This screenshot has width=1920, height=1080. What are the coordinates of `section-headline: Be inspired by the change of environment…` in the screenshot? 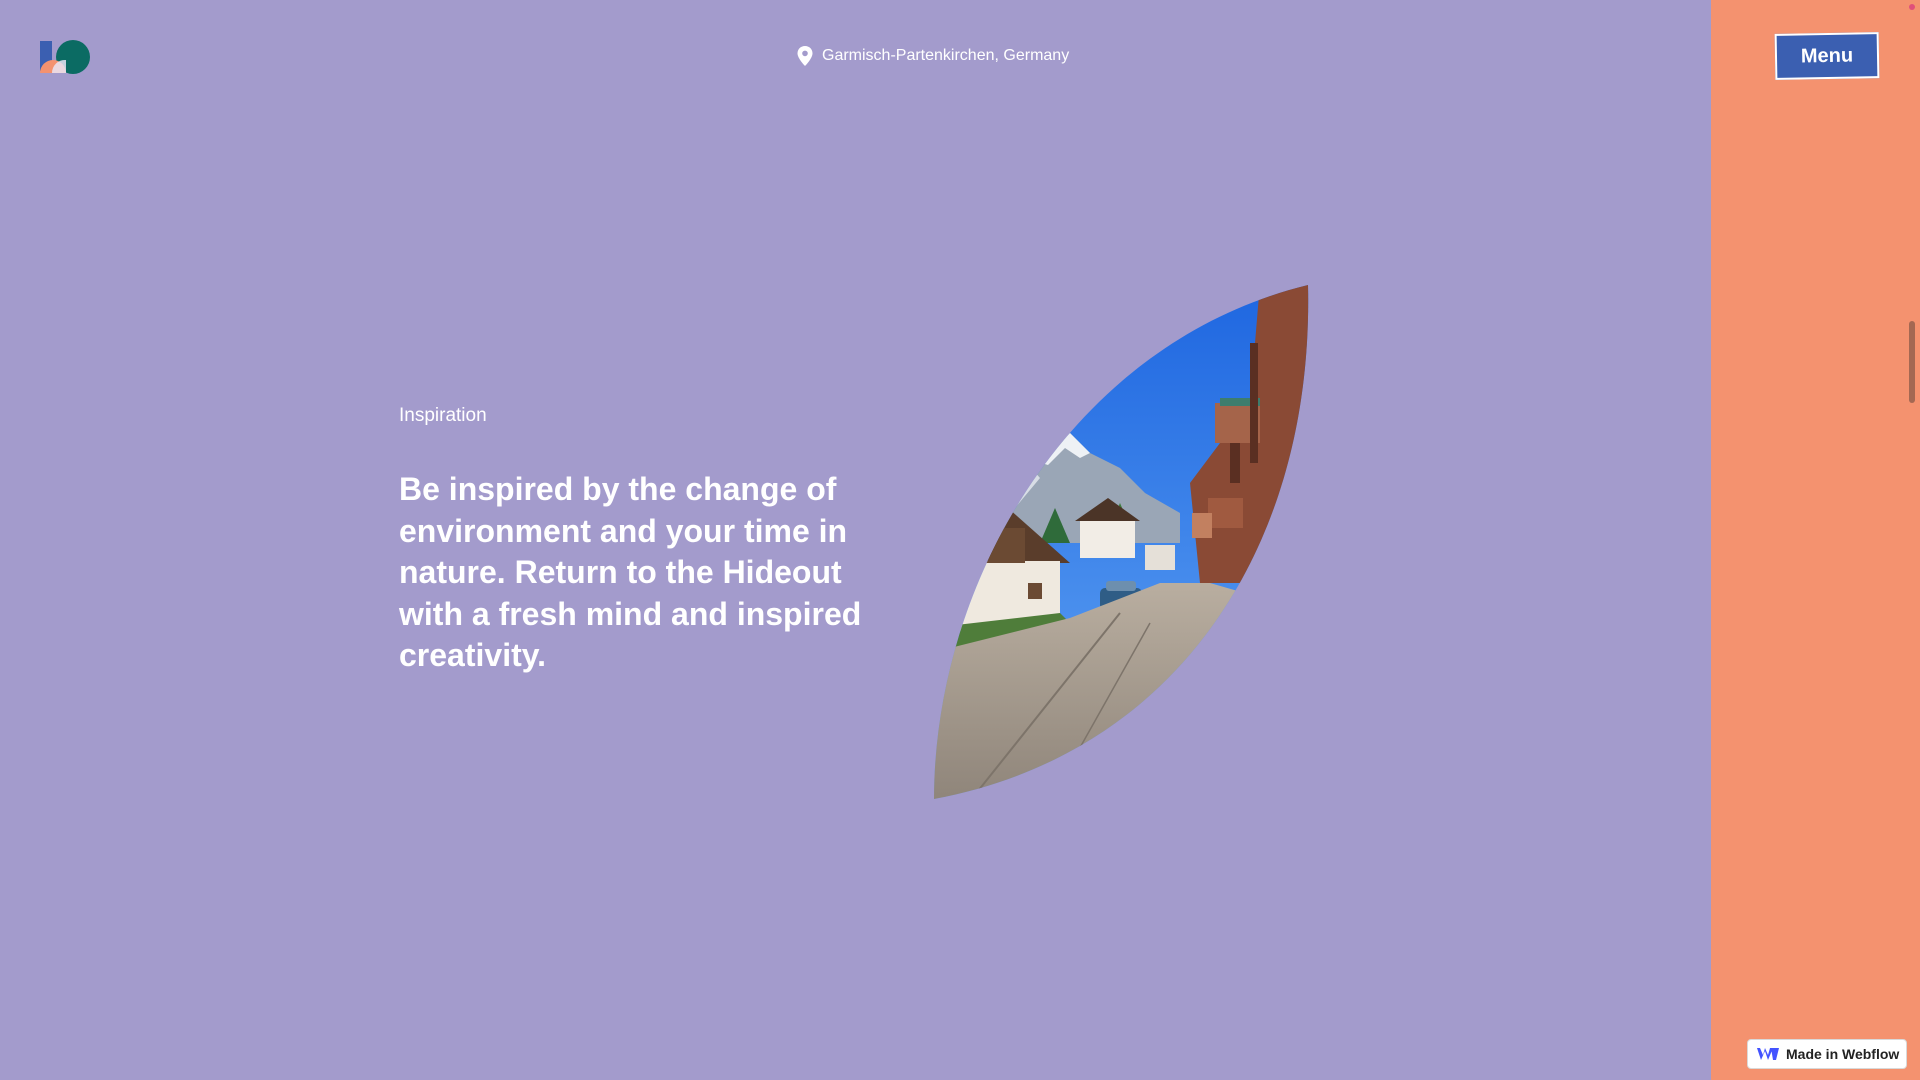 It's located at (630, 572).